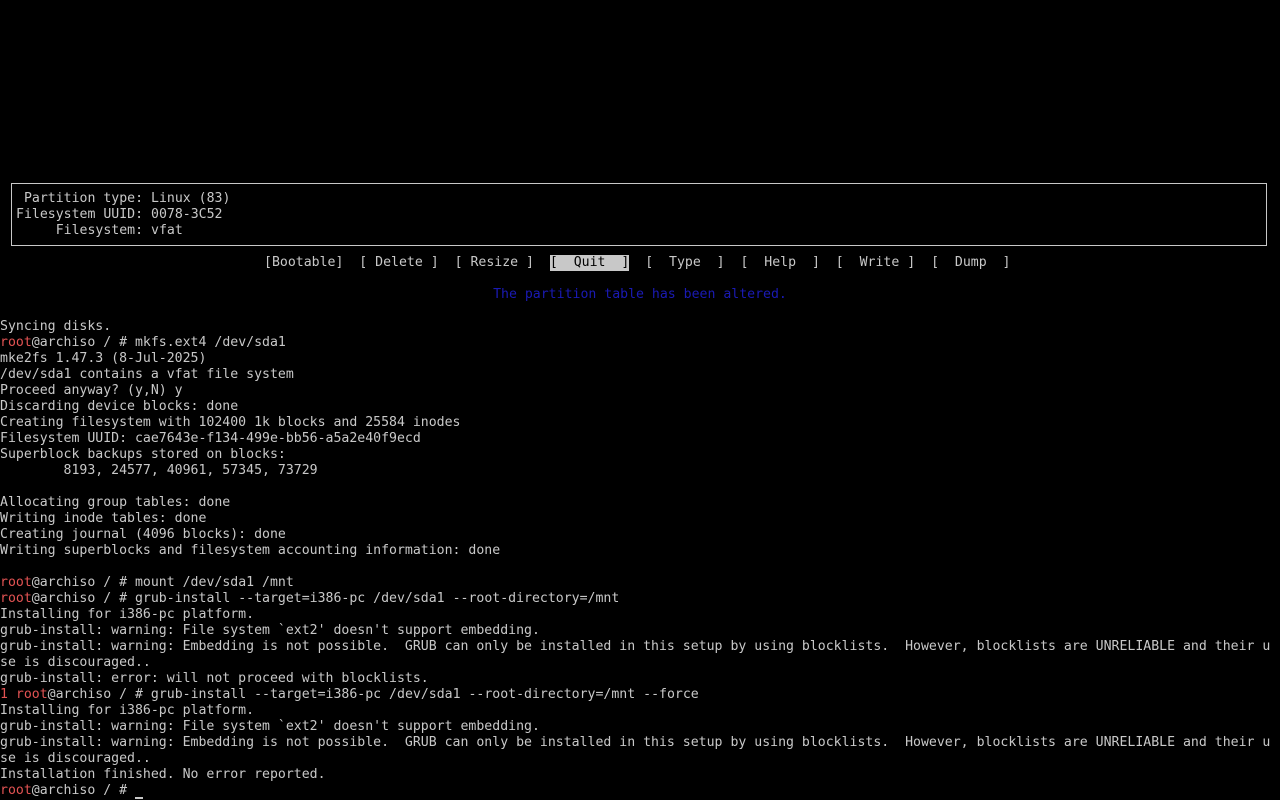  I want to click on output-line: mke2fs 1.47.3 (8-Jul-2025), so click(103, 358).